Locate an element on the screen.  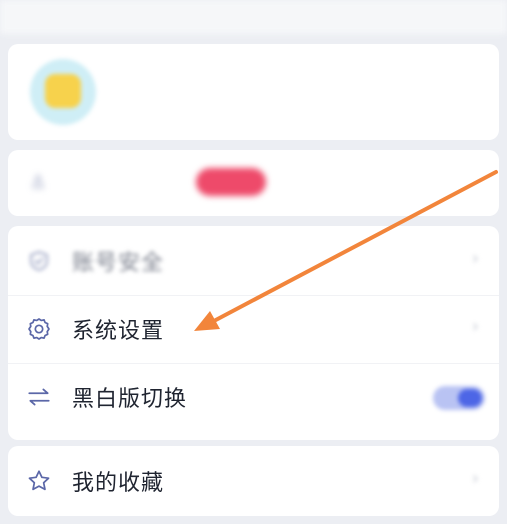
mono-mode-toggle is located at coordinates (459, 398).